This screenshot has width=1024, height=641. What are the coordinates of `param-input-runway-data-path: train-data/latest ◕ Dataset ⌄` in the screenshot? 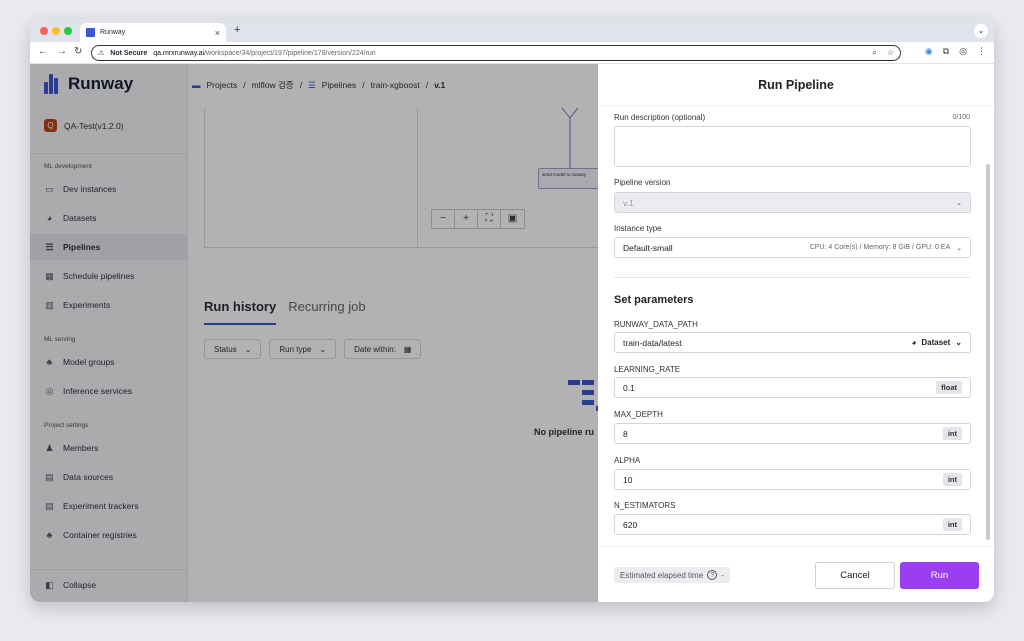 It's located at (792, 342).